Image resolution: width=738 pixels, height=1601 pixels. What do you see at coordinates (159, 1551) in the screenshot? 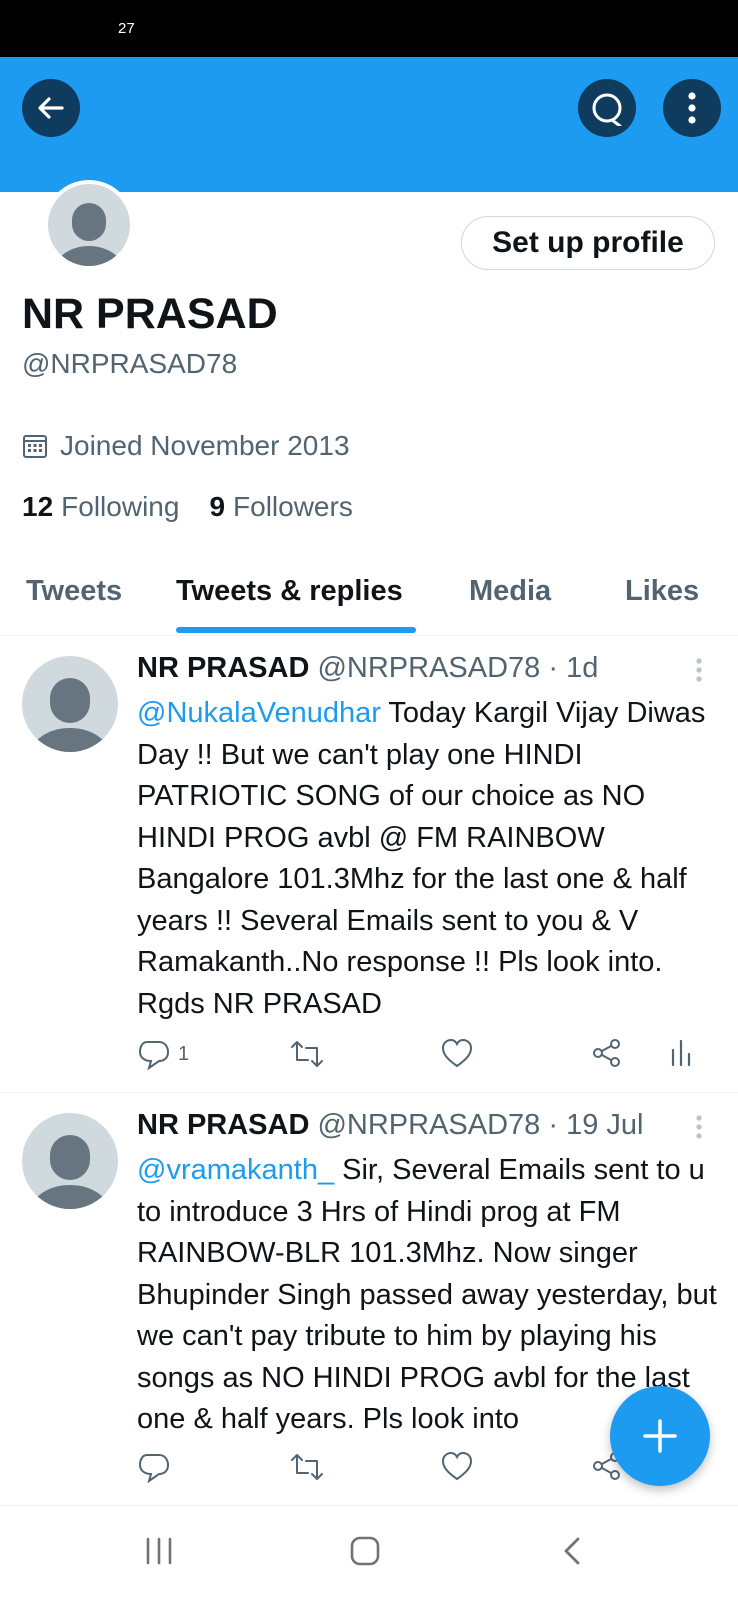
I see `recent-apps-icon` at bounding box center [159, 1551].